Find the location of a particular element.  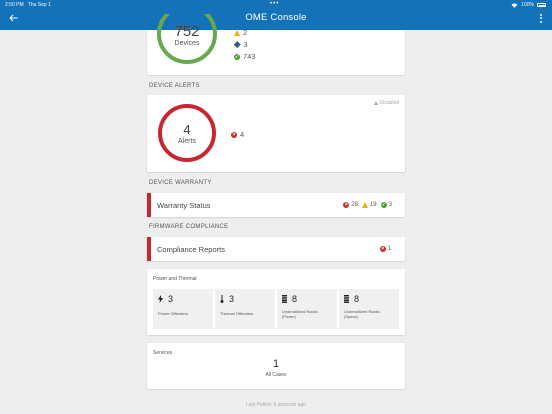

underutilized-racks-power-tile: 8 Underutilized Racks (Power) is located at coordinates (307, 309).